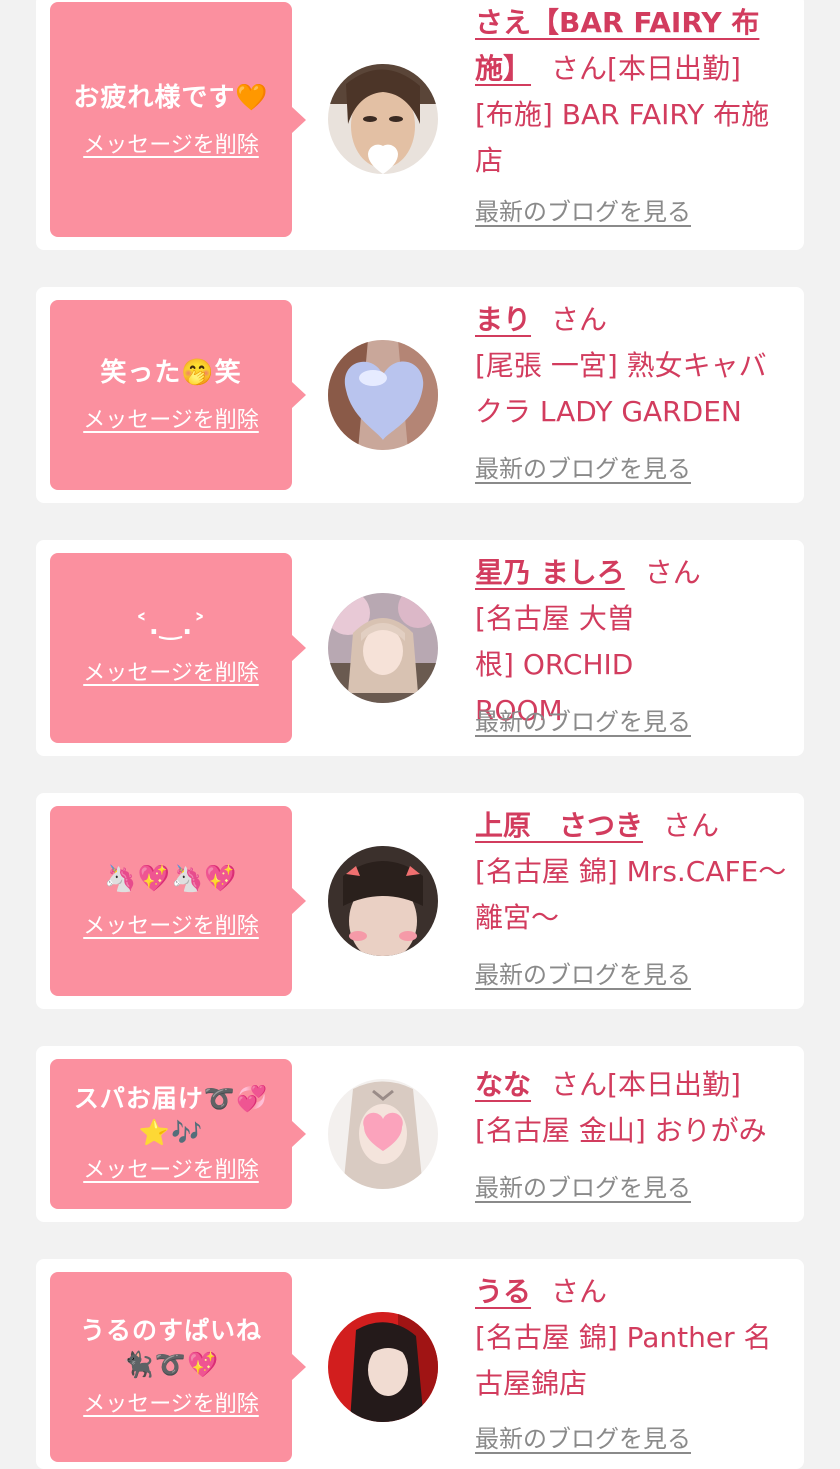 Image resolution: width=840 pixels, height=1469 pixels. I want to click on cast-name-link: うる, so click(503, 1291).